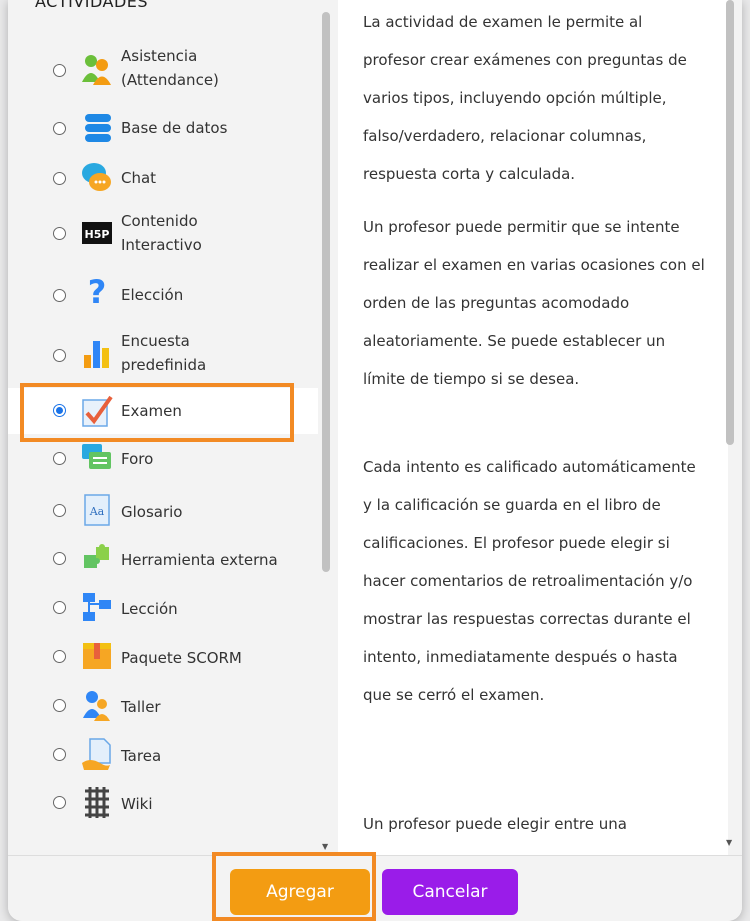 This screenshot has height=921, width=750. I want to click on description-scroll-thumb, so click(730, 222).